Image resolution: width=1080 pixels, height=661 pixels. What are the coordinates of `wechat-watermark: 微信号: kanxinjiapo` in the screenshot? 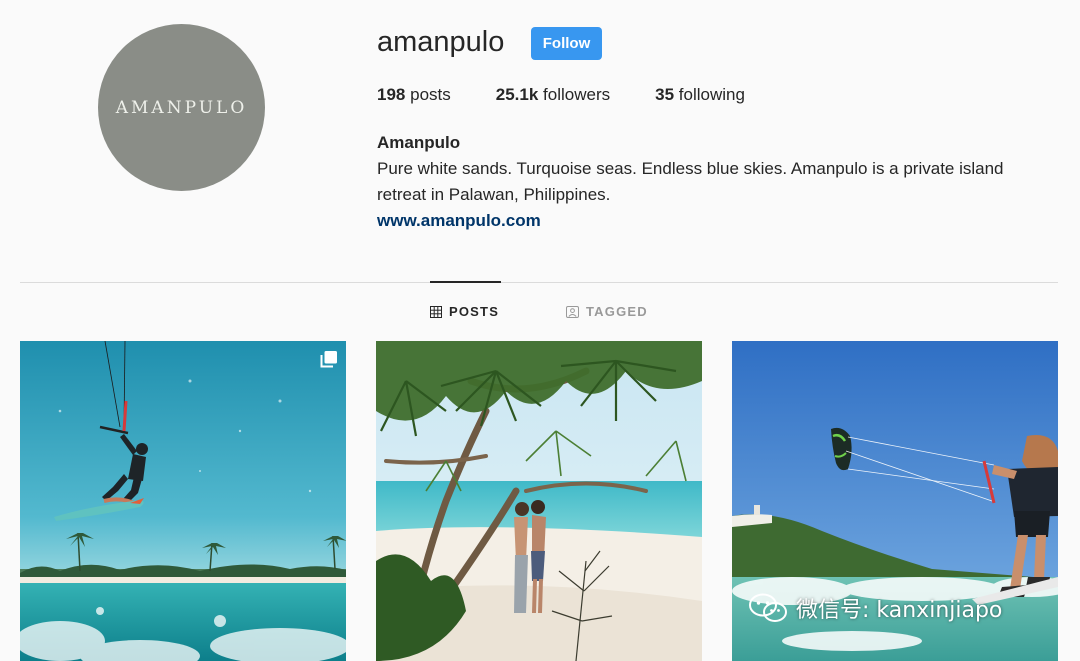 It's located at (875, 608).